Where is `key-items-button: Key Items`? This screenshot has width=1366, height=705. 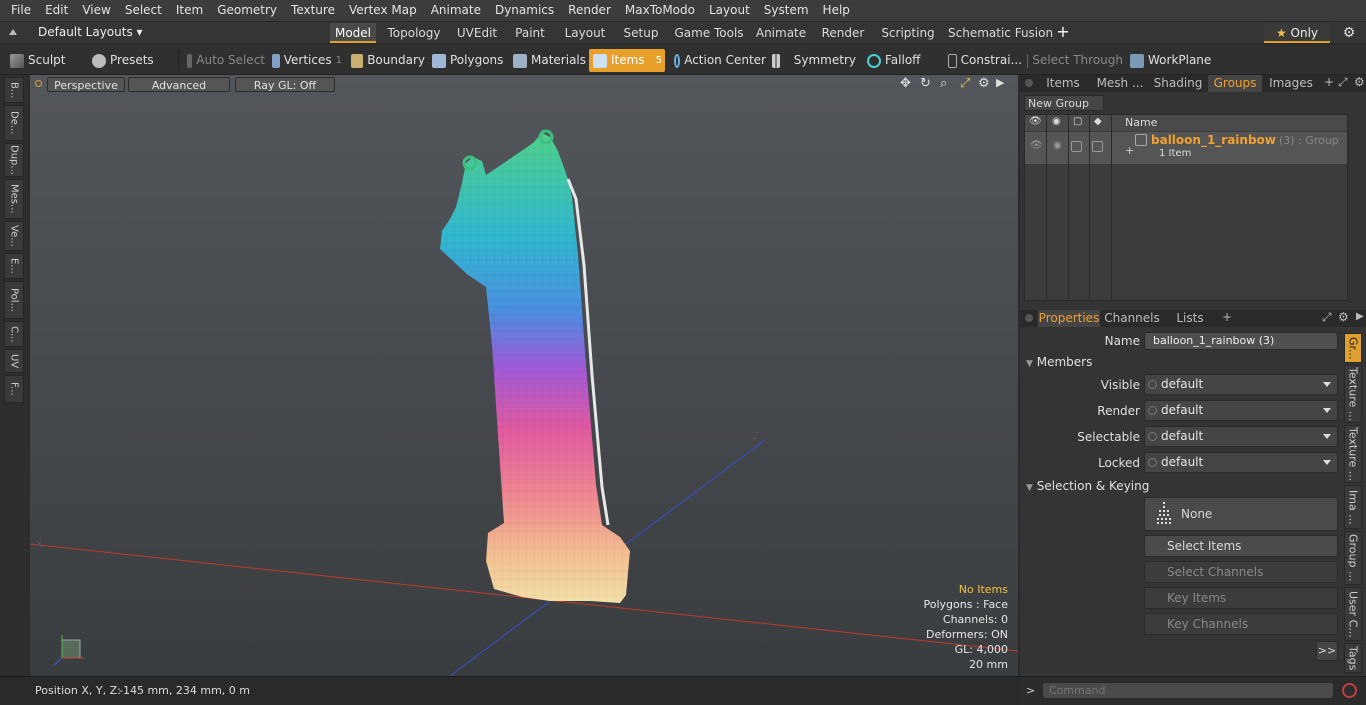 key-items-button: Key Items is located at coordinates (1241, 598).